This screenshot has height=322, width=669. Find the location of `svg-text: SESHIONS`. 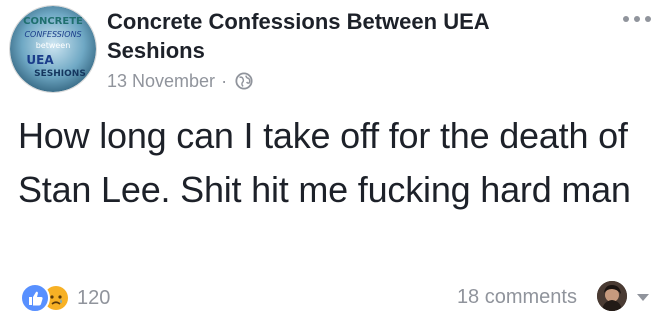

svg-text: SESHIONS is located at coordinates (60, 74).